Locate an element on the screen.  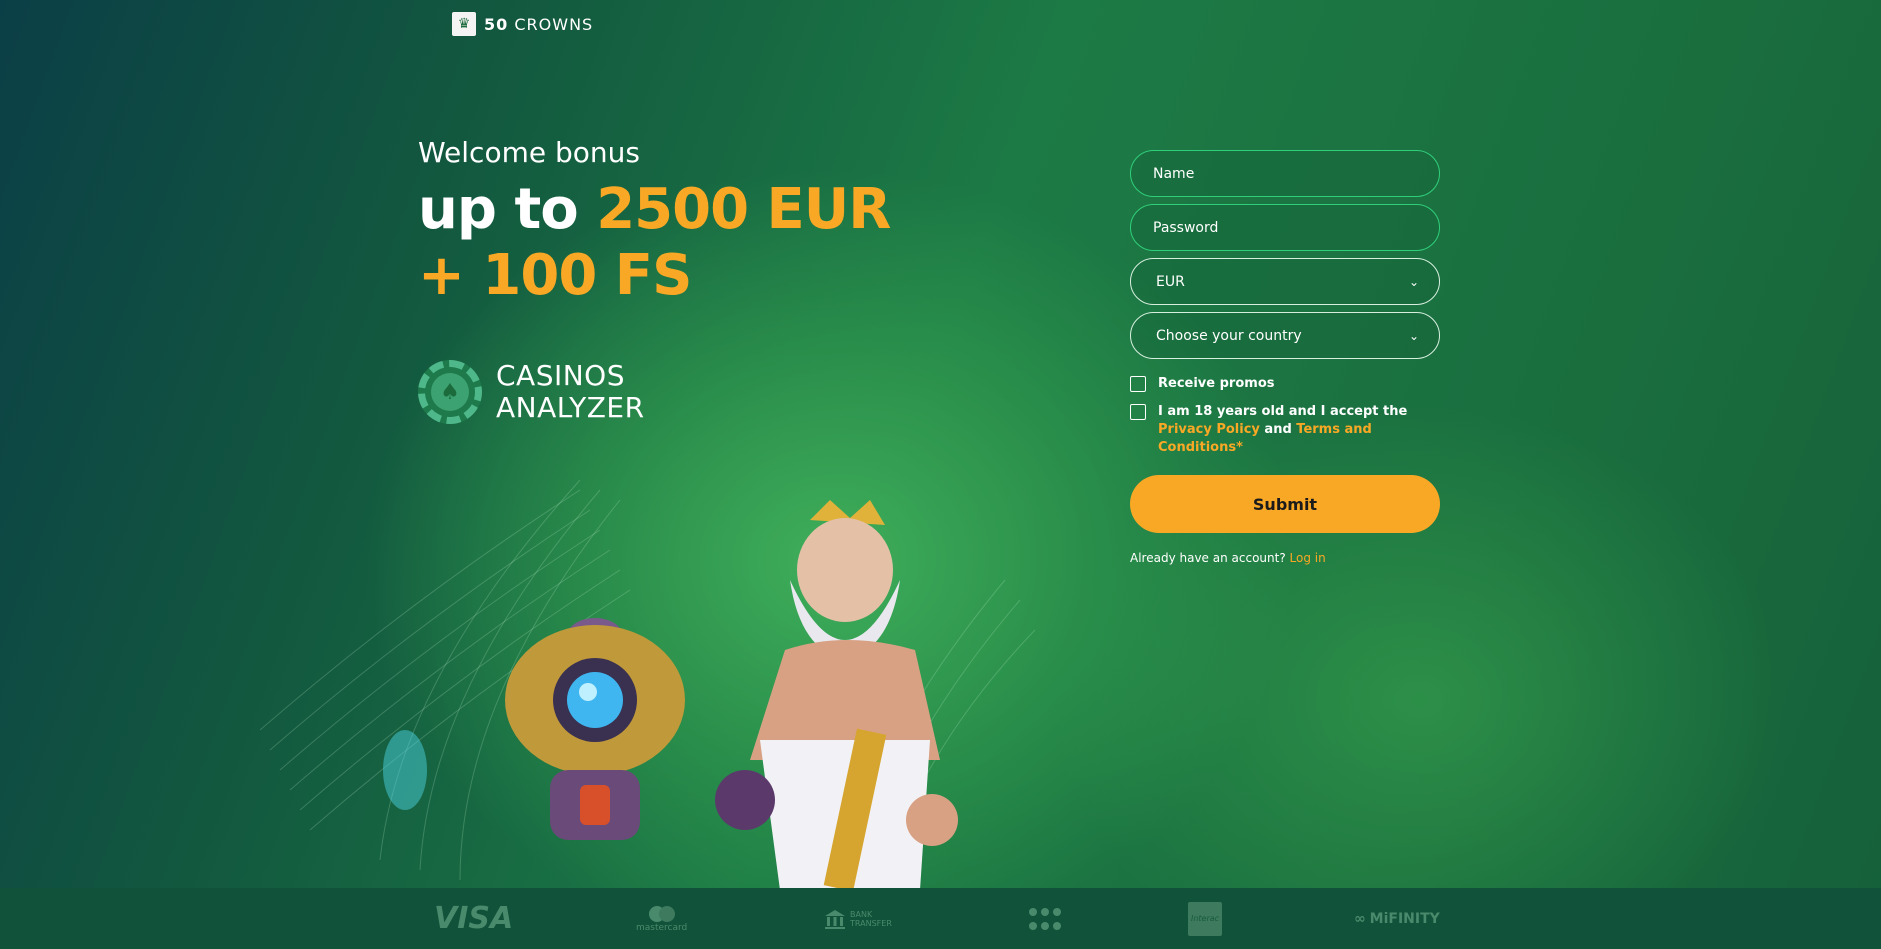
mifinity-label: MiFINITY is located at coordinates (1404, 918).